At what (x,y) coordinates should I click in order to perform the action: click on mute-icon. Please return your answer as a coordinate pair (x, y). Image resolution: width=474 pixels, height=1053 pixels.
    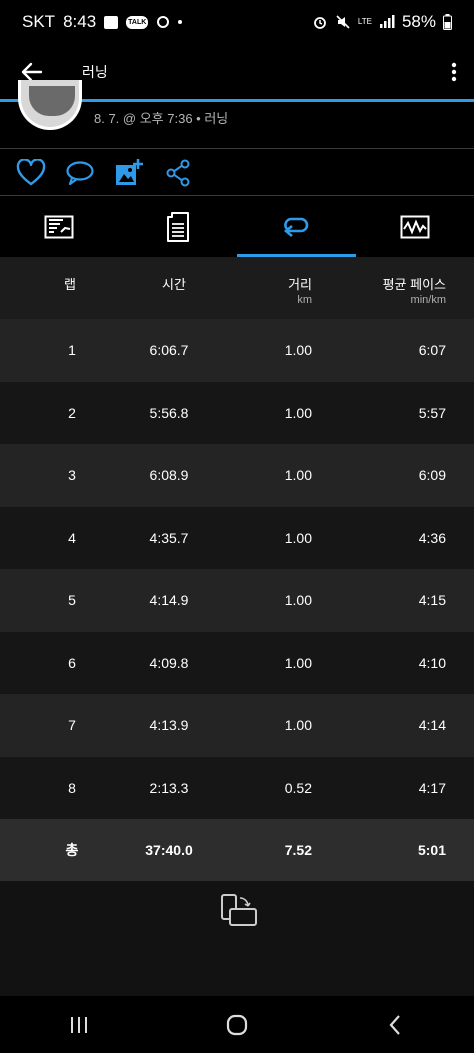
    Looking at the image, I should click on (343, 22).